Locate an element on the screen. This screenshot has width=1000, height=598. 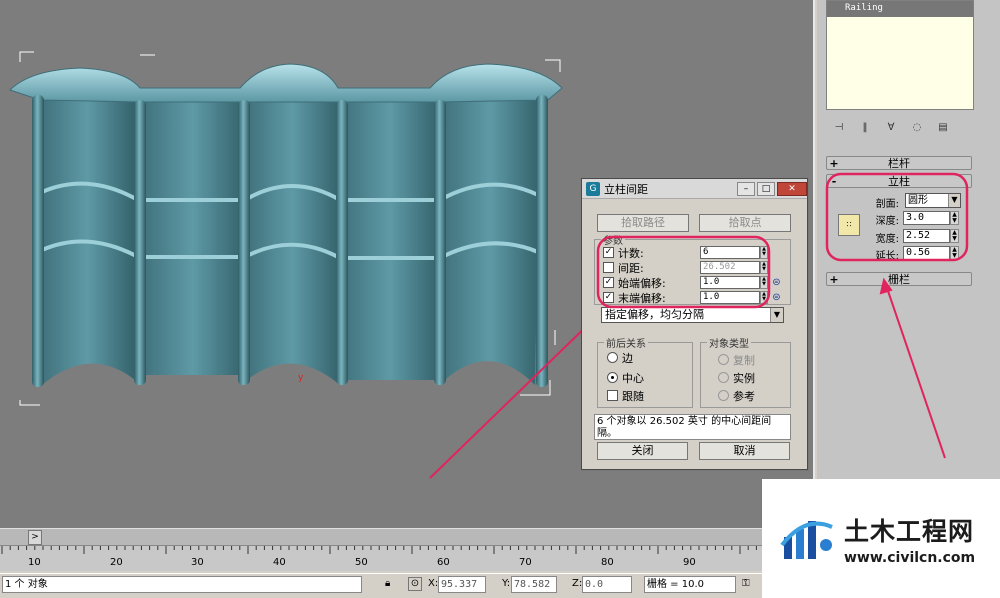
start-offset-spinner: 1.0 ▲ ▼ is located at coordinates (734, 282).